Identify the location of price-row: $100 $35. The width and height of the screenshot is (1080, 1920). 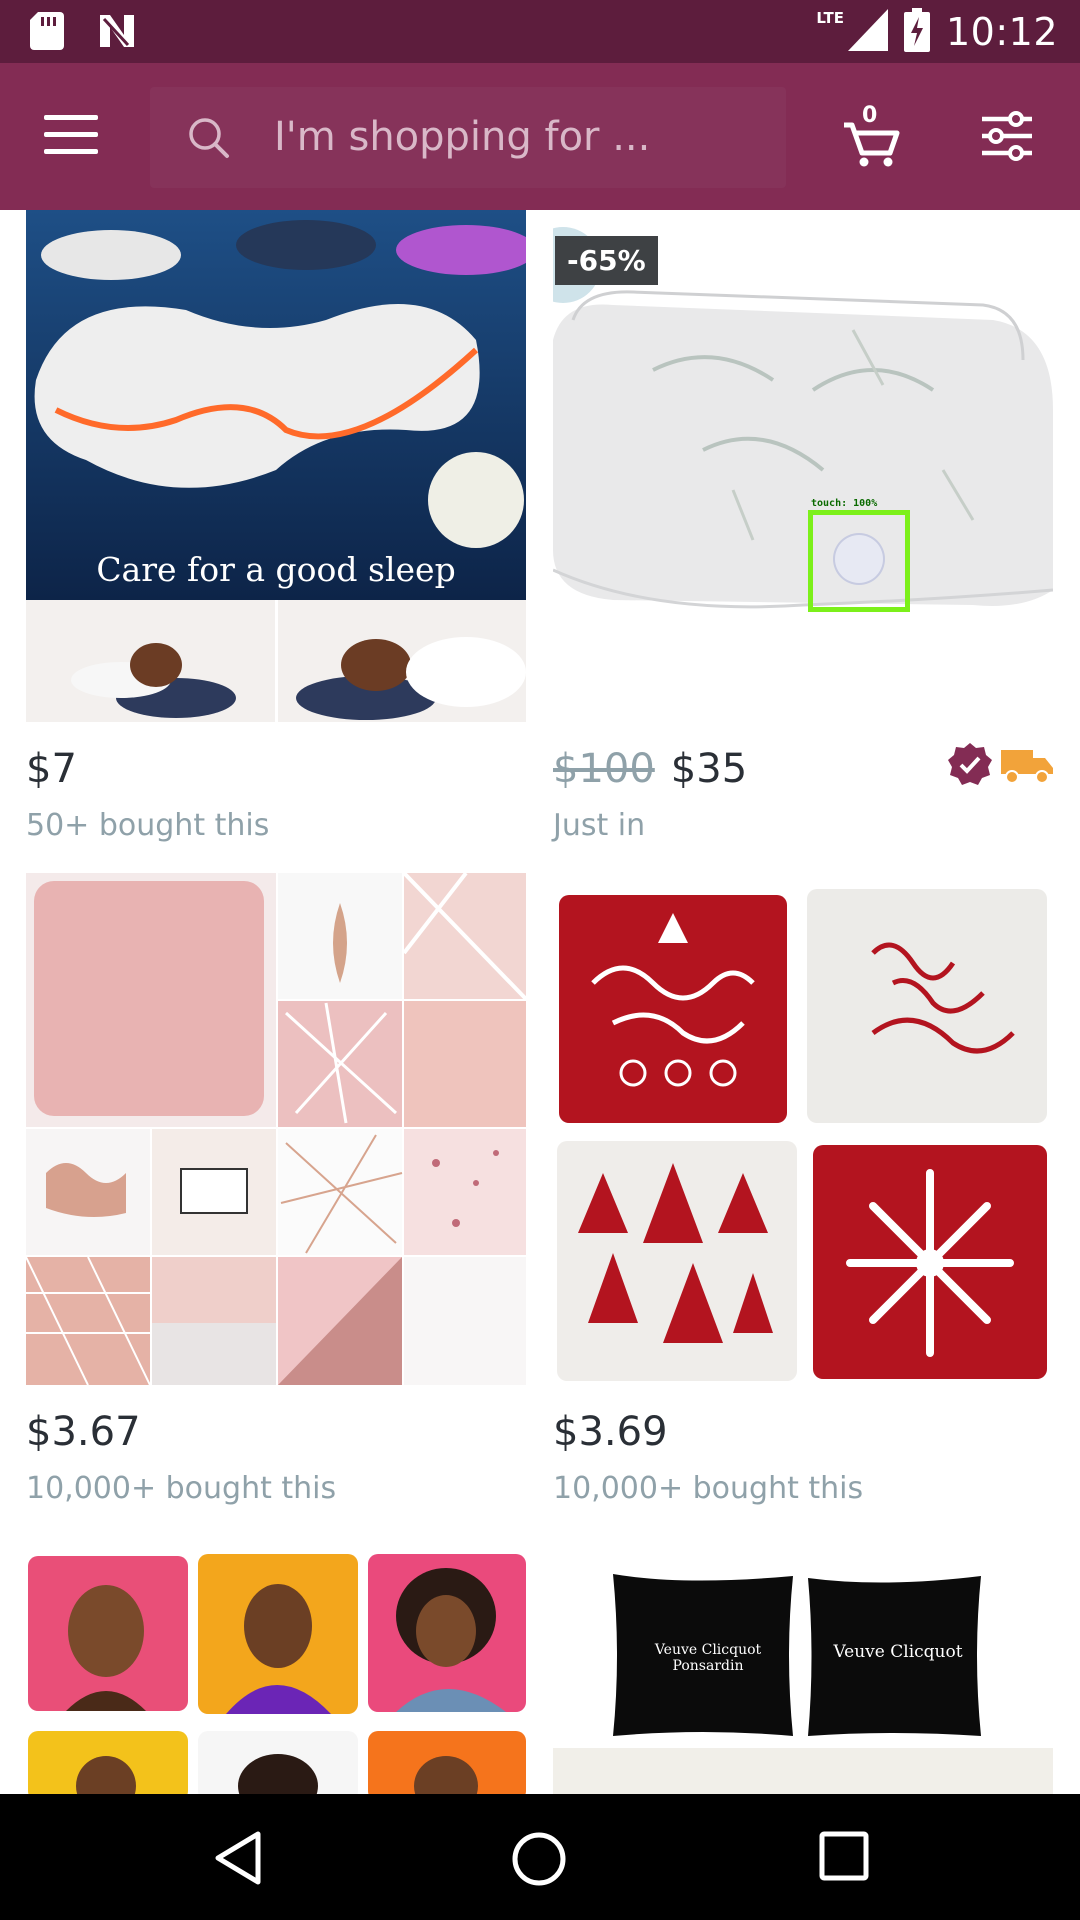
(650, 769).